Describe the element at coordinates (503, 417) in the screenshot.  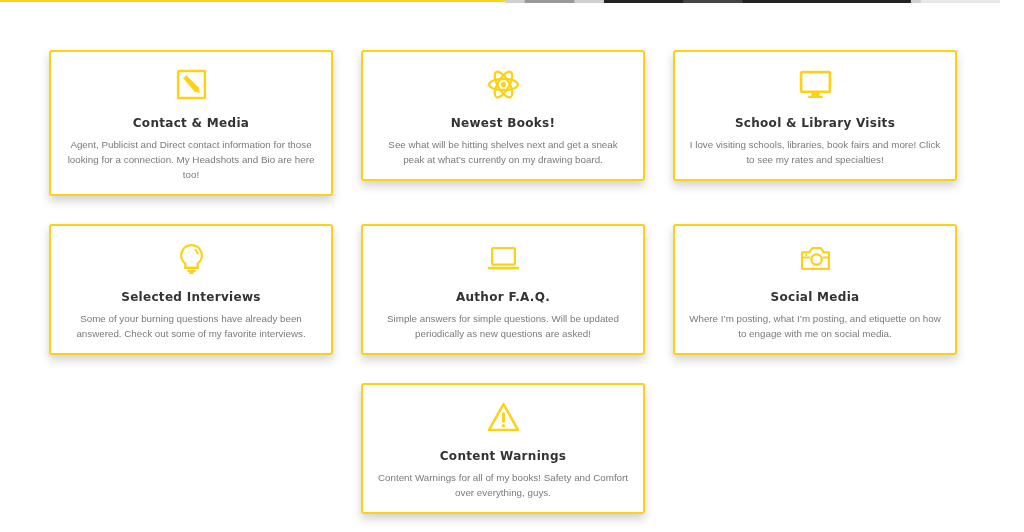
I see `warning-icon` at that location.